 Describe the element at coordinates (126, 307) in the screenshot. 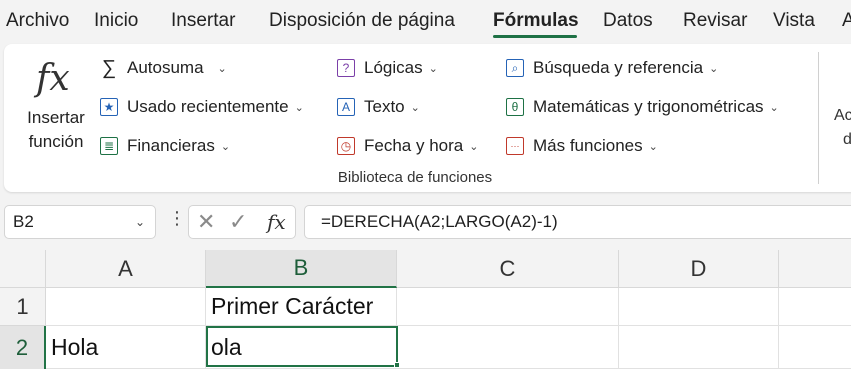

I see `cell-a1` at that location.